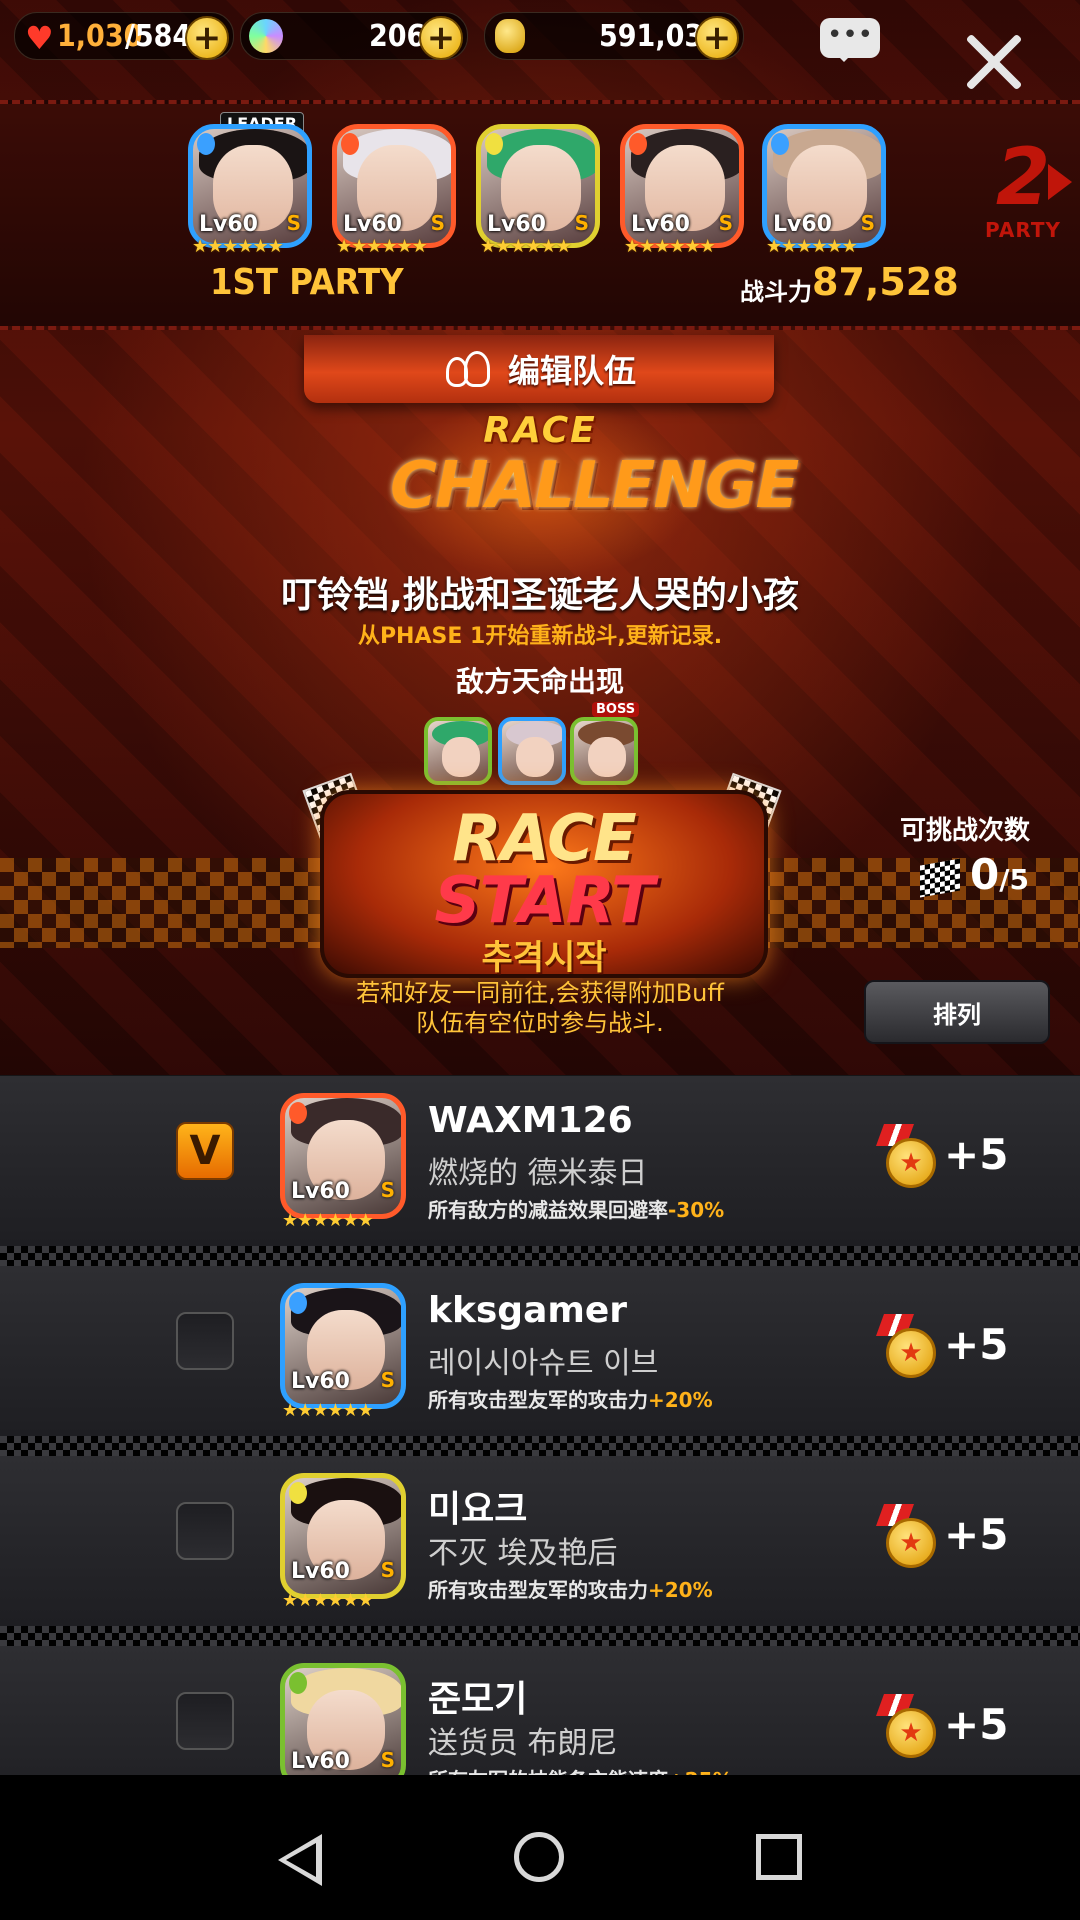 This screenshot has height=1920, width=1080. What do you see at coordinates (1023, 230) in the screenshot?
I see `next-party-label: PARTY` at bounding box center [1023, 230].